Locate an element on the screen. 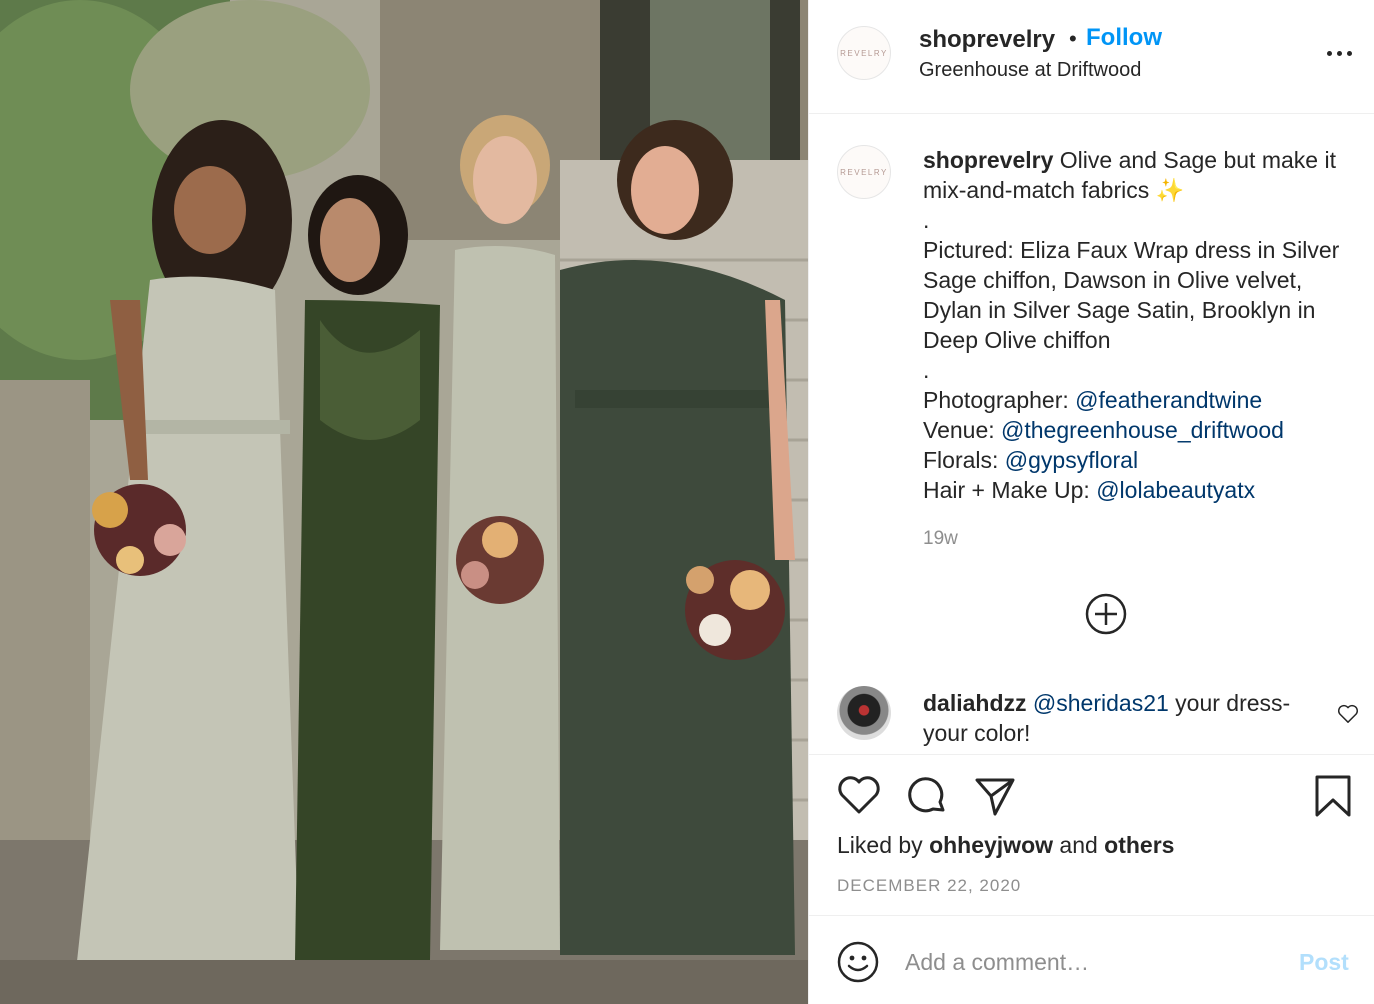  post-comment-button: Post is located at coordinates (1324, 962).